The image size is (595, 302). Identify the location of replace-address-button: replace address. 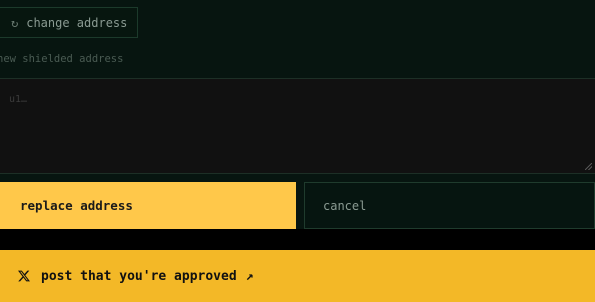
(148, 205).